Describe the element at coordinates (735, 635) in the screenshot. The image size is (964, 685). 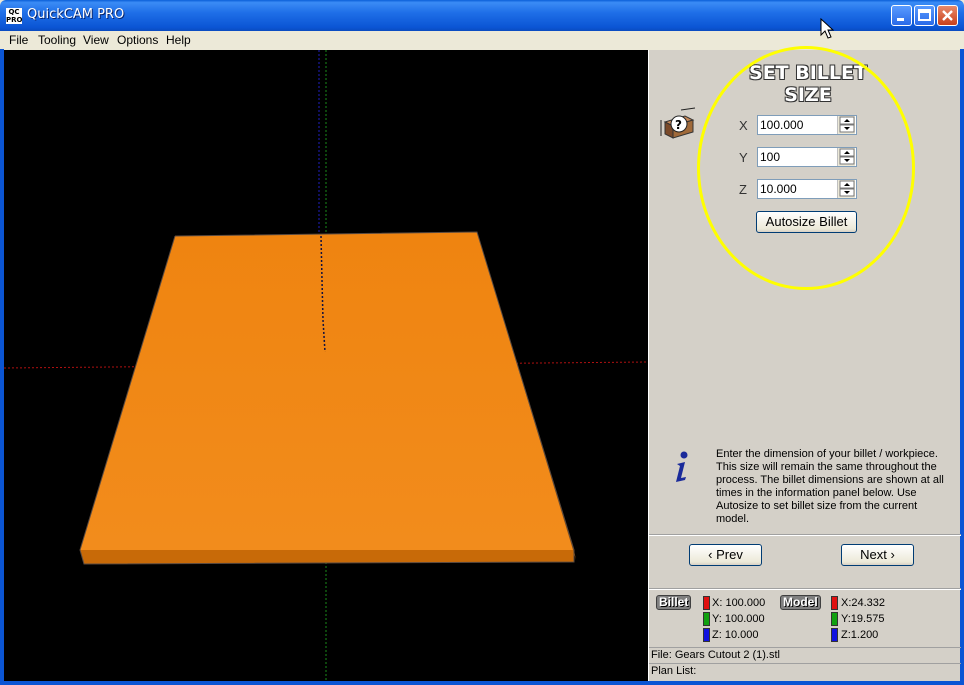
I see `billet-z-value: Z: 10.000` at that location.